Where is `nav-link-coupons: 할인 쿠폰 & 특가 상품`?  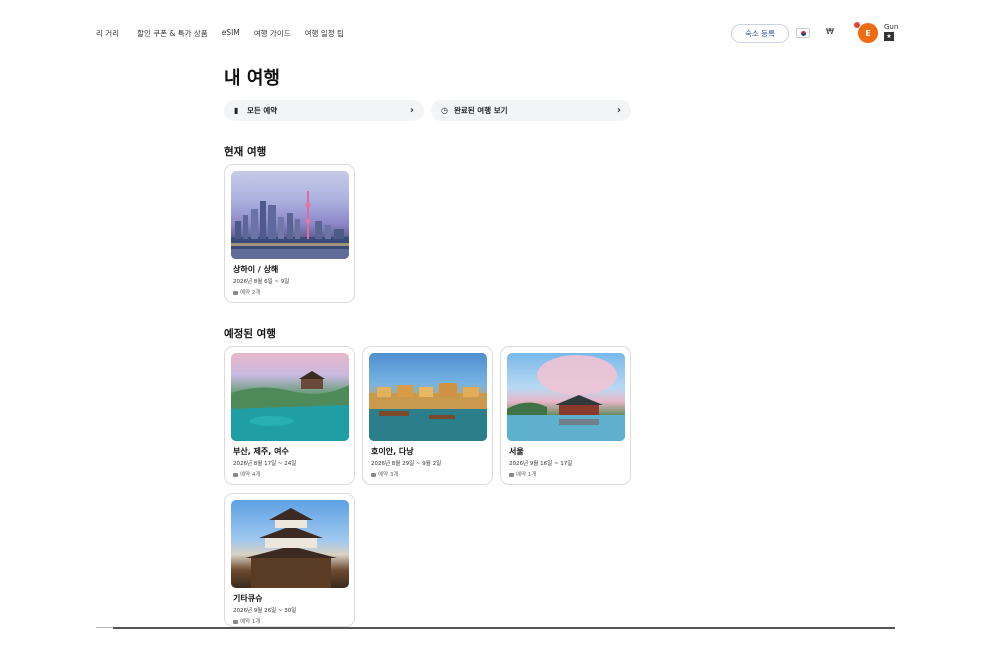
nav-link-coupons: 할인 쿠폰 & 특가 상품 is located at coordinates (172, 33).